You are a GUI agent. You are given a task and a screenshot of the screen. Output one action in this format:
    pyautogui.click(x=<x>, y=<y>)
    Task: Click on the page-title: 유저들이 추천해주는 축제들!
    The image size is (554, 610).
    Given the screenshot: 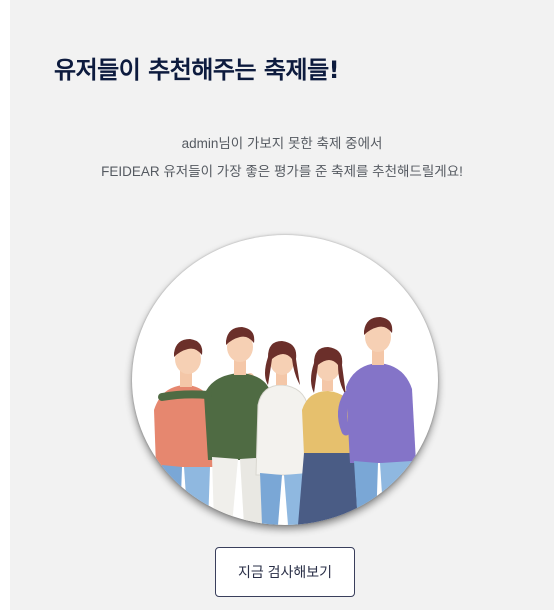 What is the action you would take?
    pyautogui.click(x=197, y=70)
    